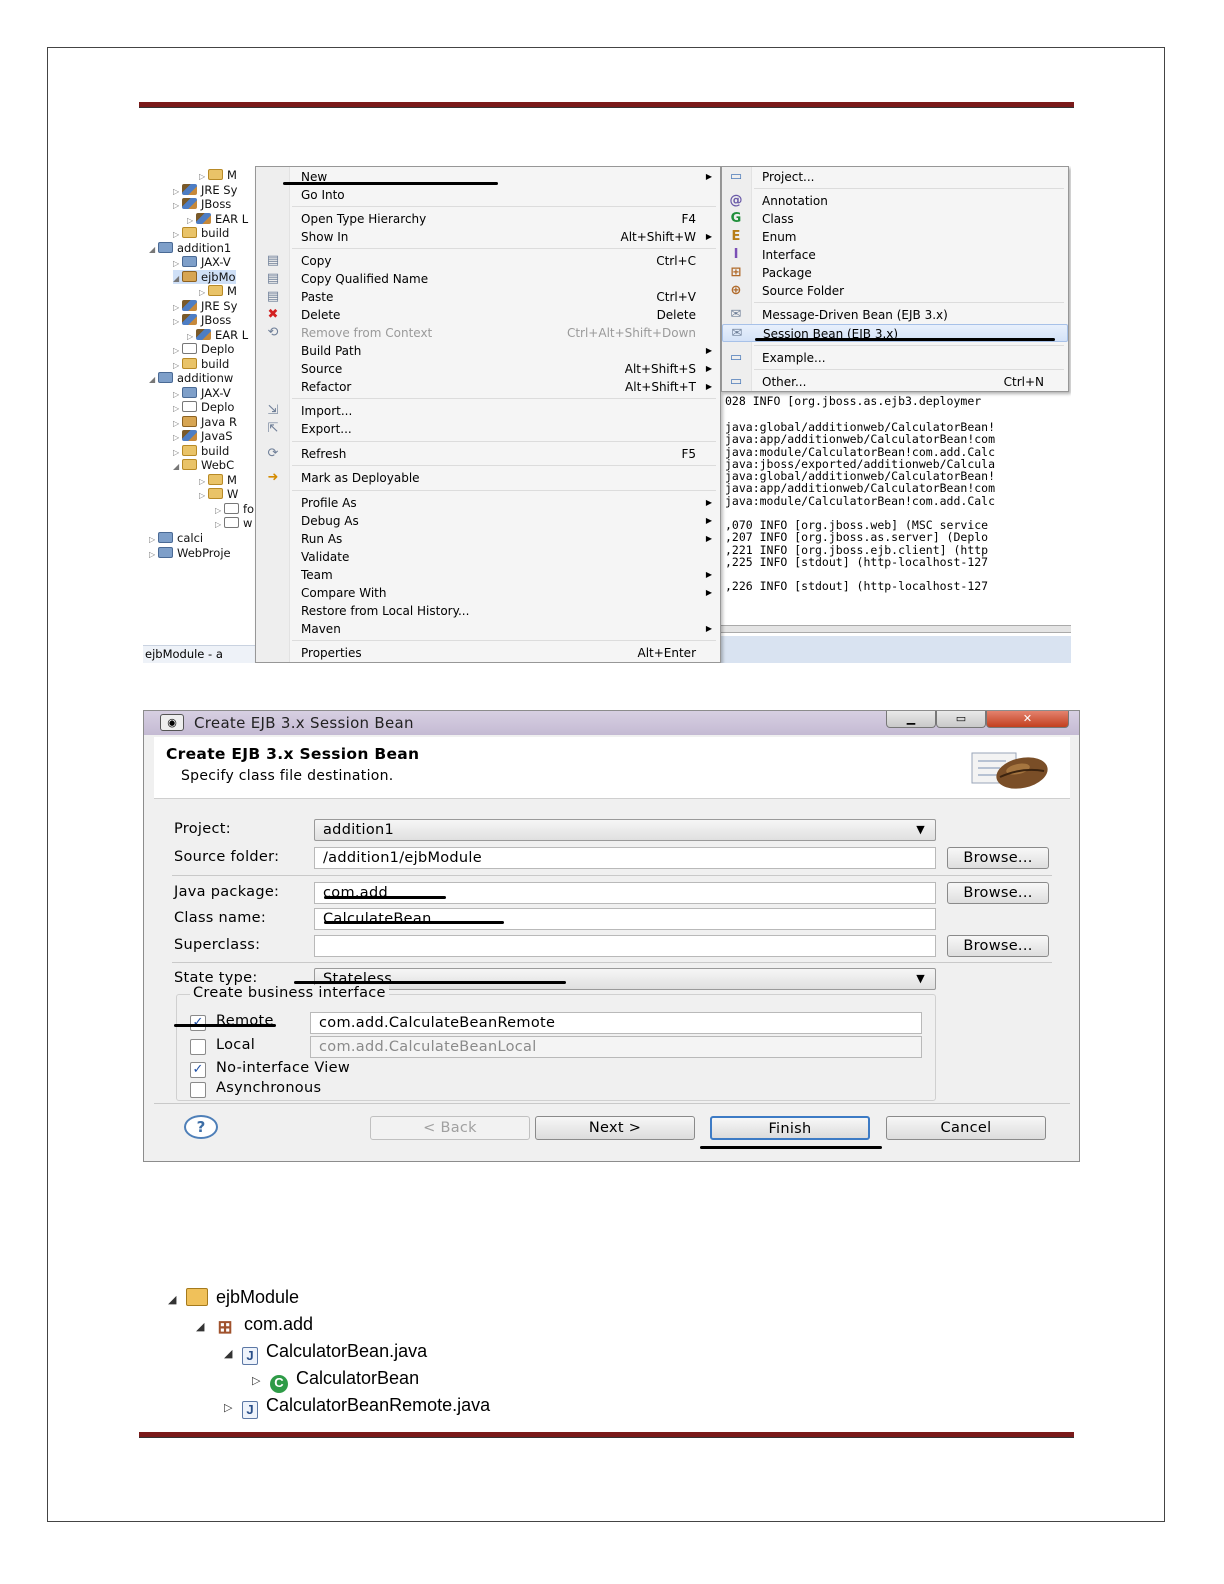 This screenshot has height=1584, width=1224. Describe the element at coordinates (218, 494) in the screenshot. I see `explorer-tree-item: ▷ W` at that location.